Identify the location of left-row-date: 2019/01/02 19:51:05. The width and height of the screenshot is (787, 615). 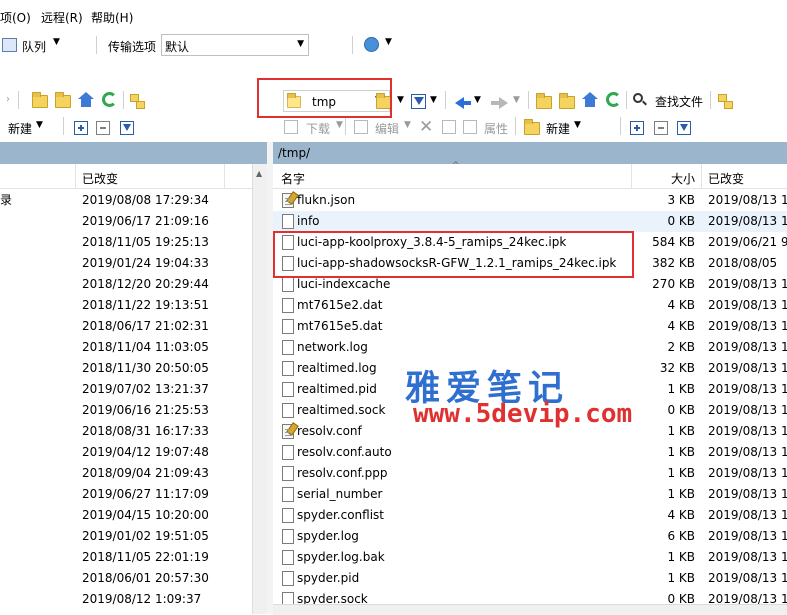
(145, 536).